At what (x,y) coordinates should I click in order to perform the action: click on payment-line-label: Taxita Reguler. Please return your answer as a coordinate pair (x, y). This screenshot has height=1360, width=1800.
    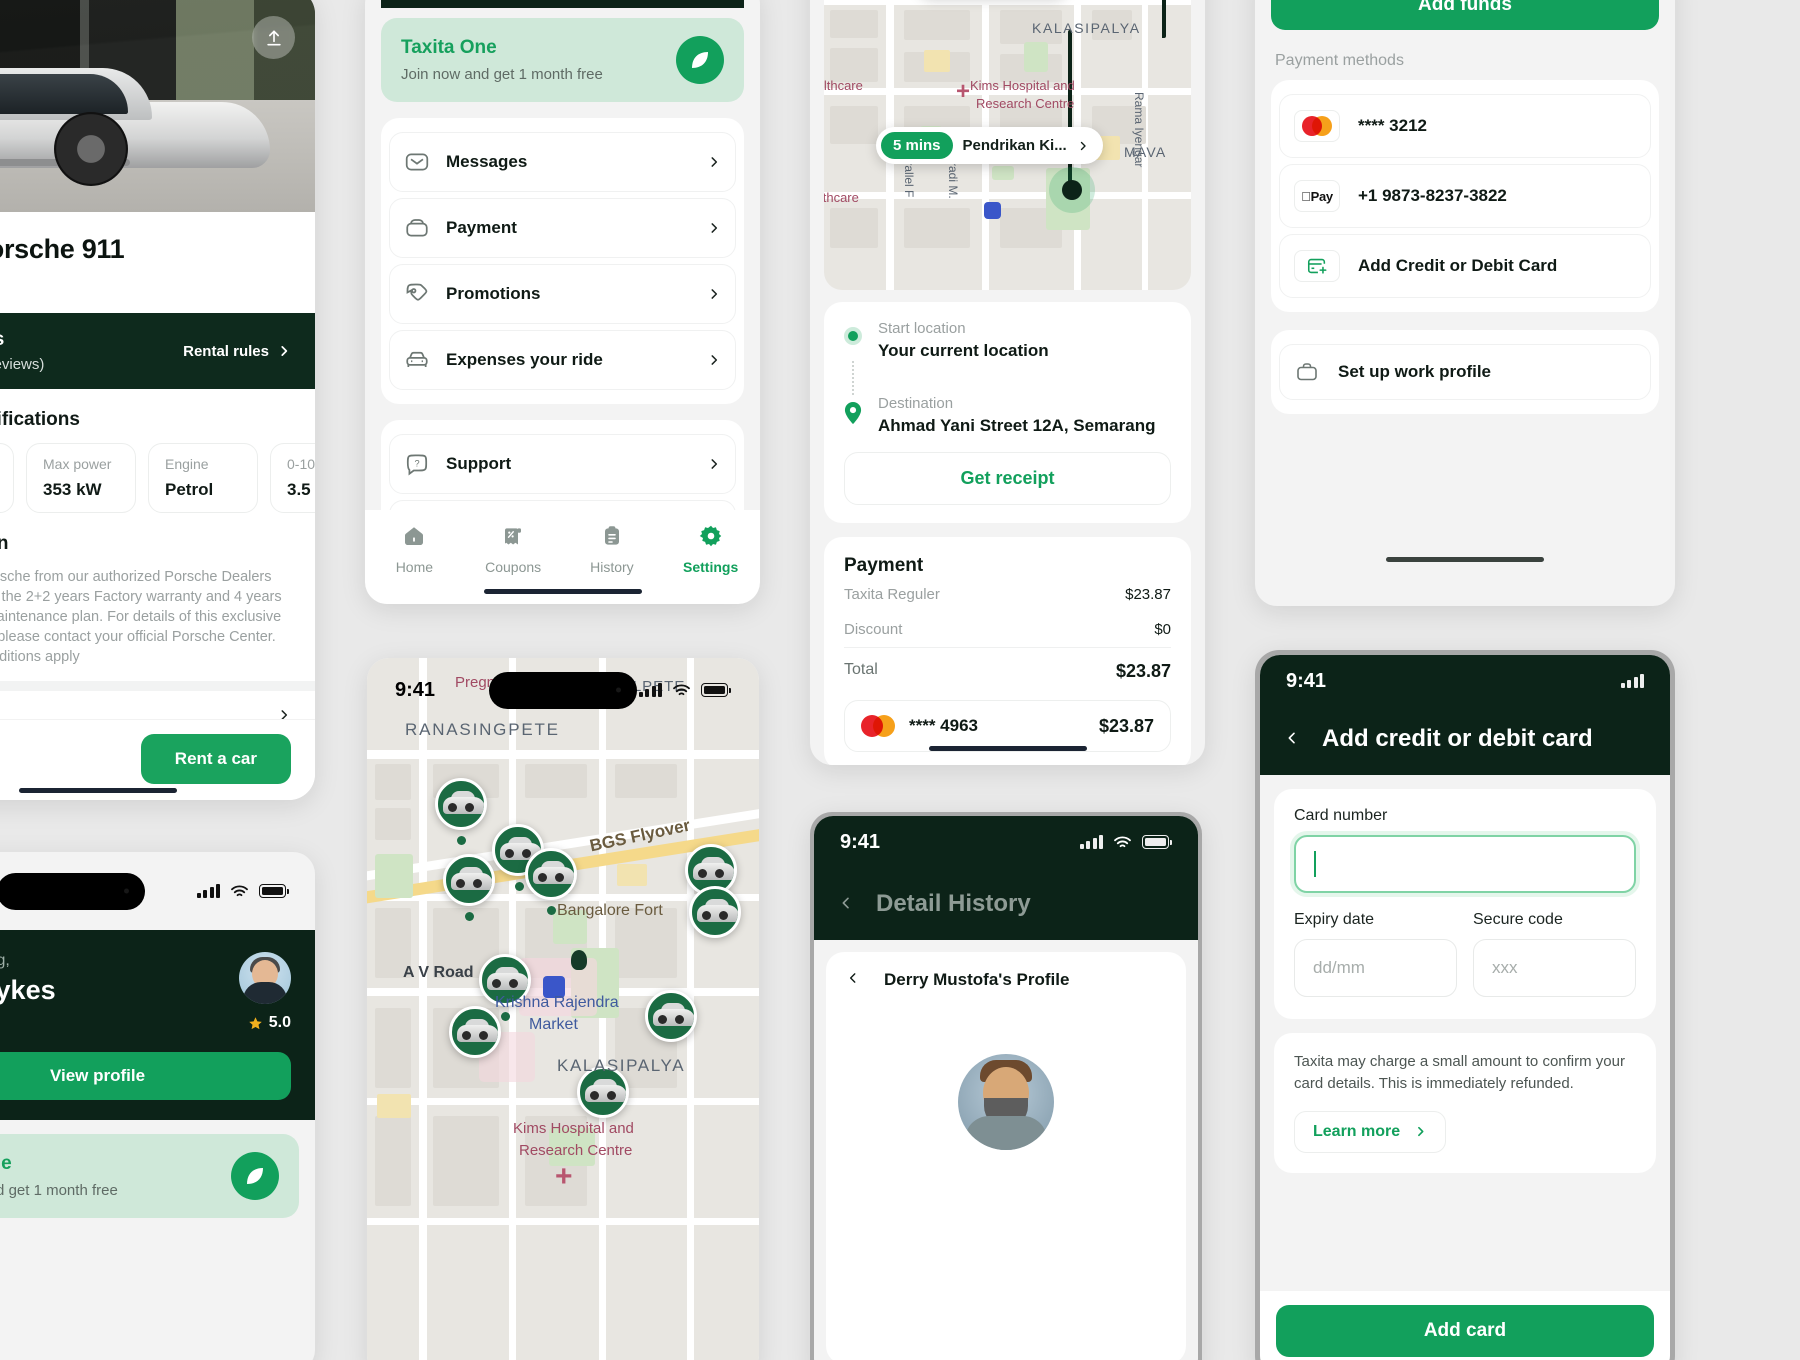
    Looking at the image, I should click on (892, 594).